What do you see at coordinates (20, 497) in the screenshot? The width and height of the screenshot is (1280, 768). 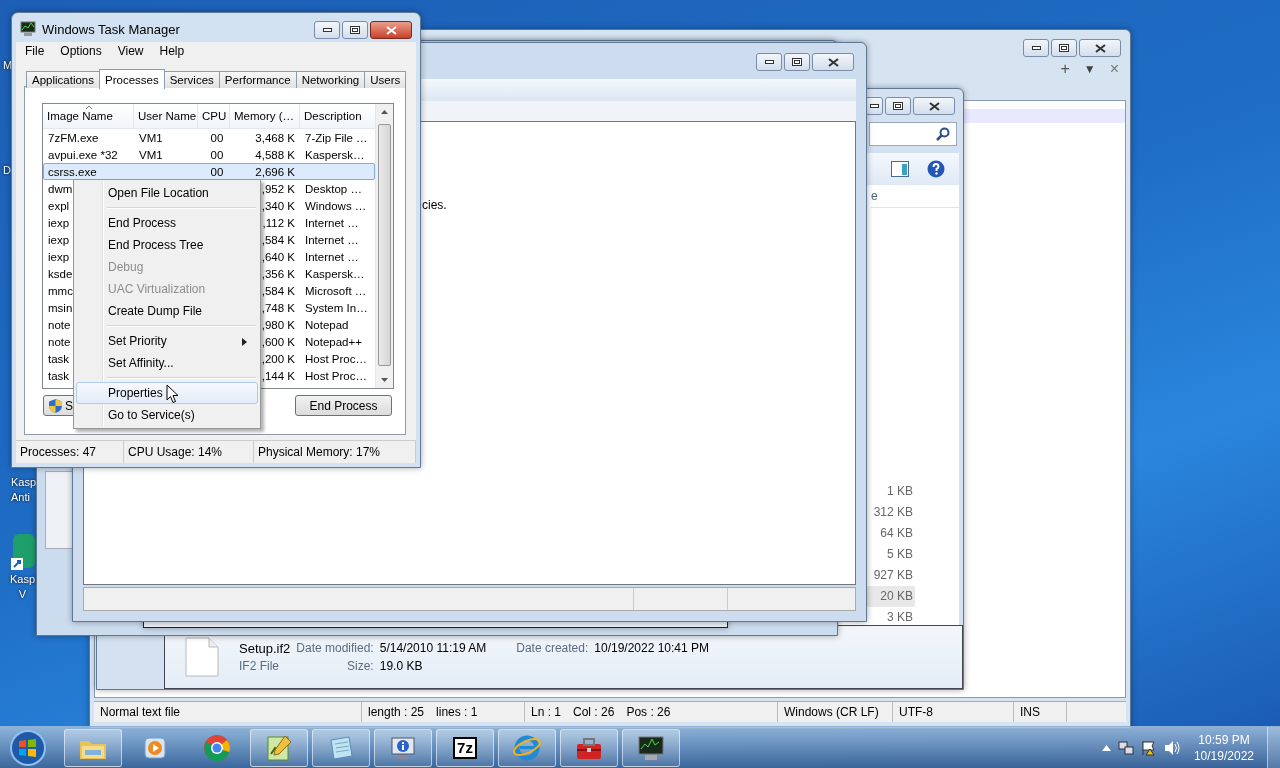 I see `desktop-icon-label: Anti` at bounding box center [20, 497].